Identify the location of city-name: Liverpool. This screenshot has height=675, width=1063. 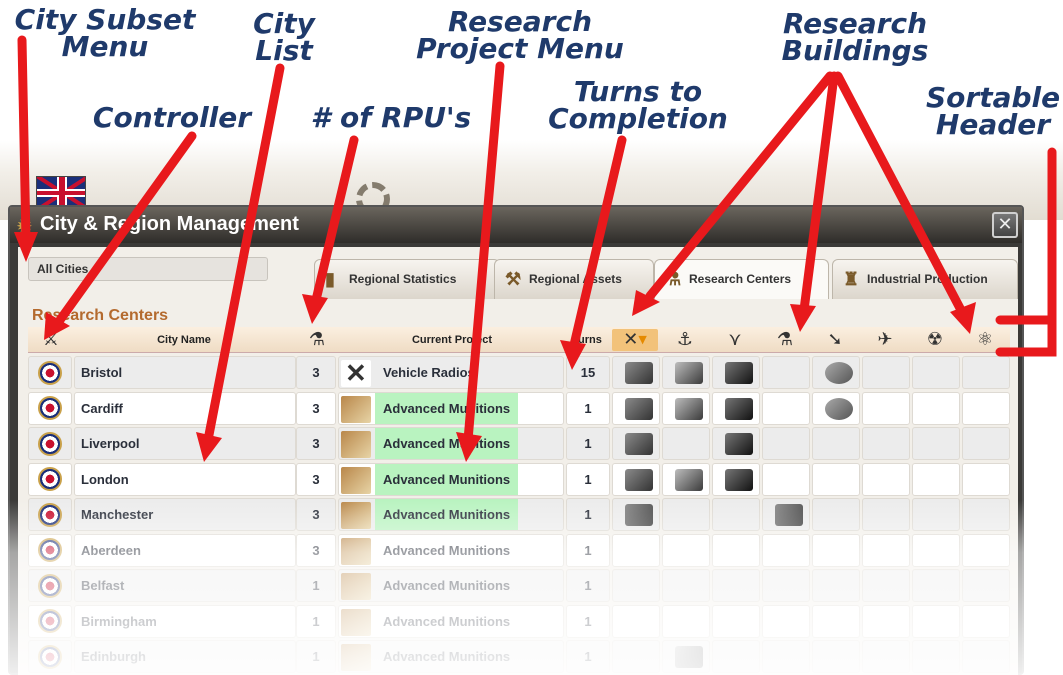
(185, 443).